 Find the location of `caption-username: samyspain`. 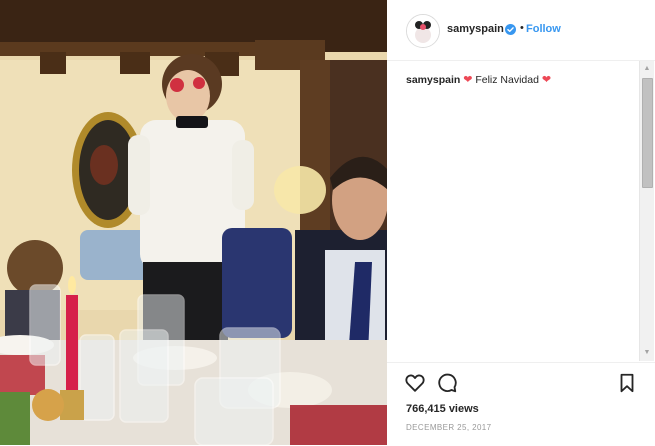

caption-username: samyspain is located at coordinates (433, 80).